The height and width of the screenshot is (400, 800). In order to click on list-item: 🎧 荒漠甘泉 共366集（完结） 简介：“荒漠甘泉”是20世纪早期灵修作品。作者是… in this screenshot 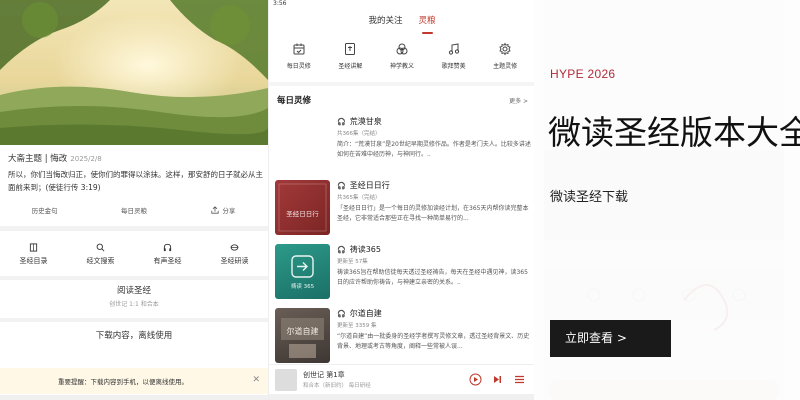, I will do `click(403, 145)`.